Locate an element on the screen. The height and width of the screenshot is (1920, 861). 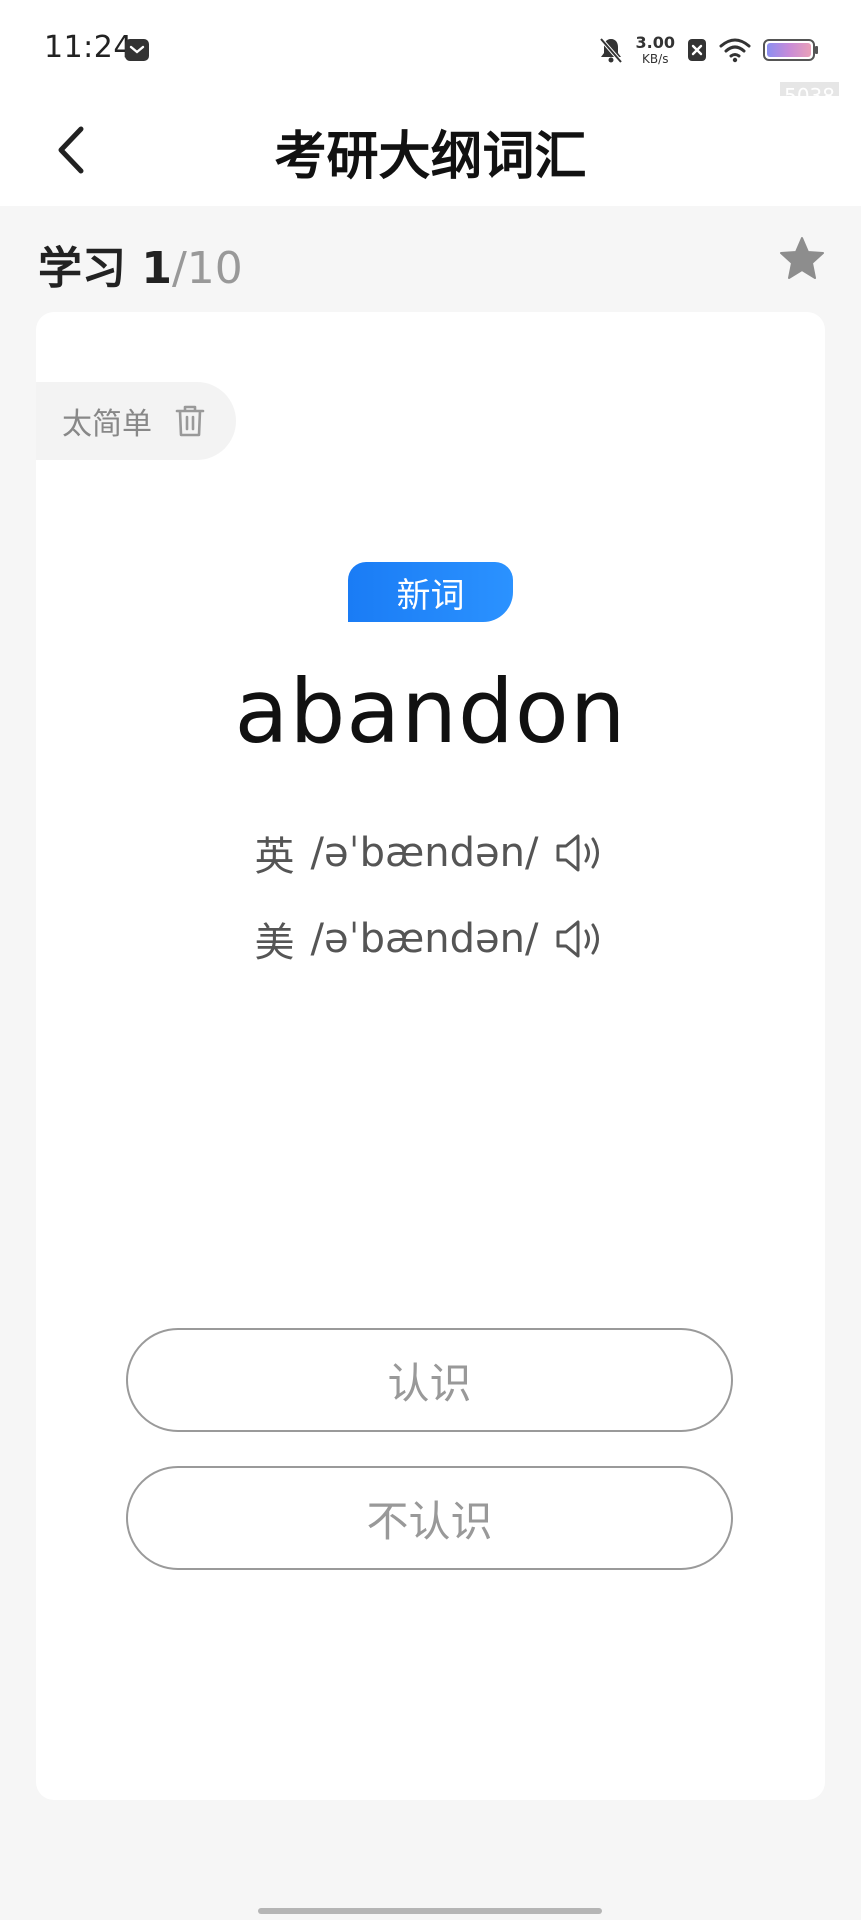
pronunciation-us-label: 美 is located at coordinates (274, 943).